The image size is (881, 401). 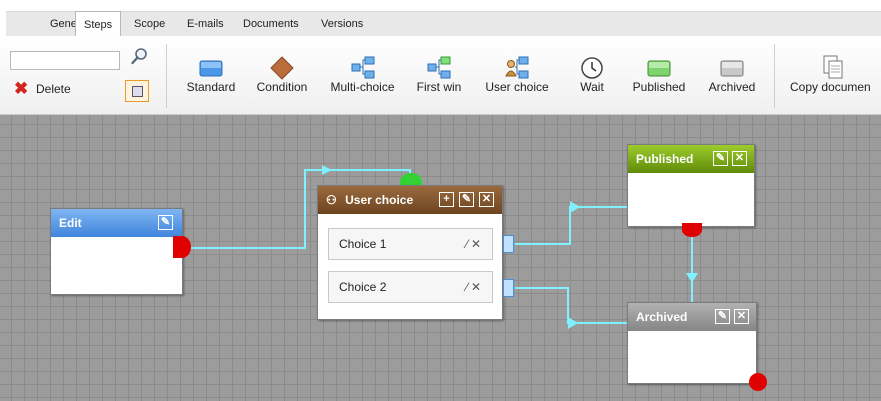 I want to click on step-title: User choice, so click(x=379, y=200).